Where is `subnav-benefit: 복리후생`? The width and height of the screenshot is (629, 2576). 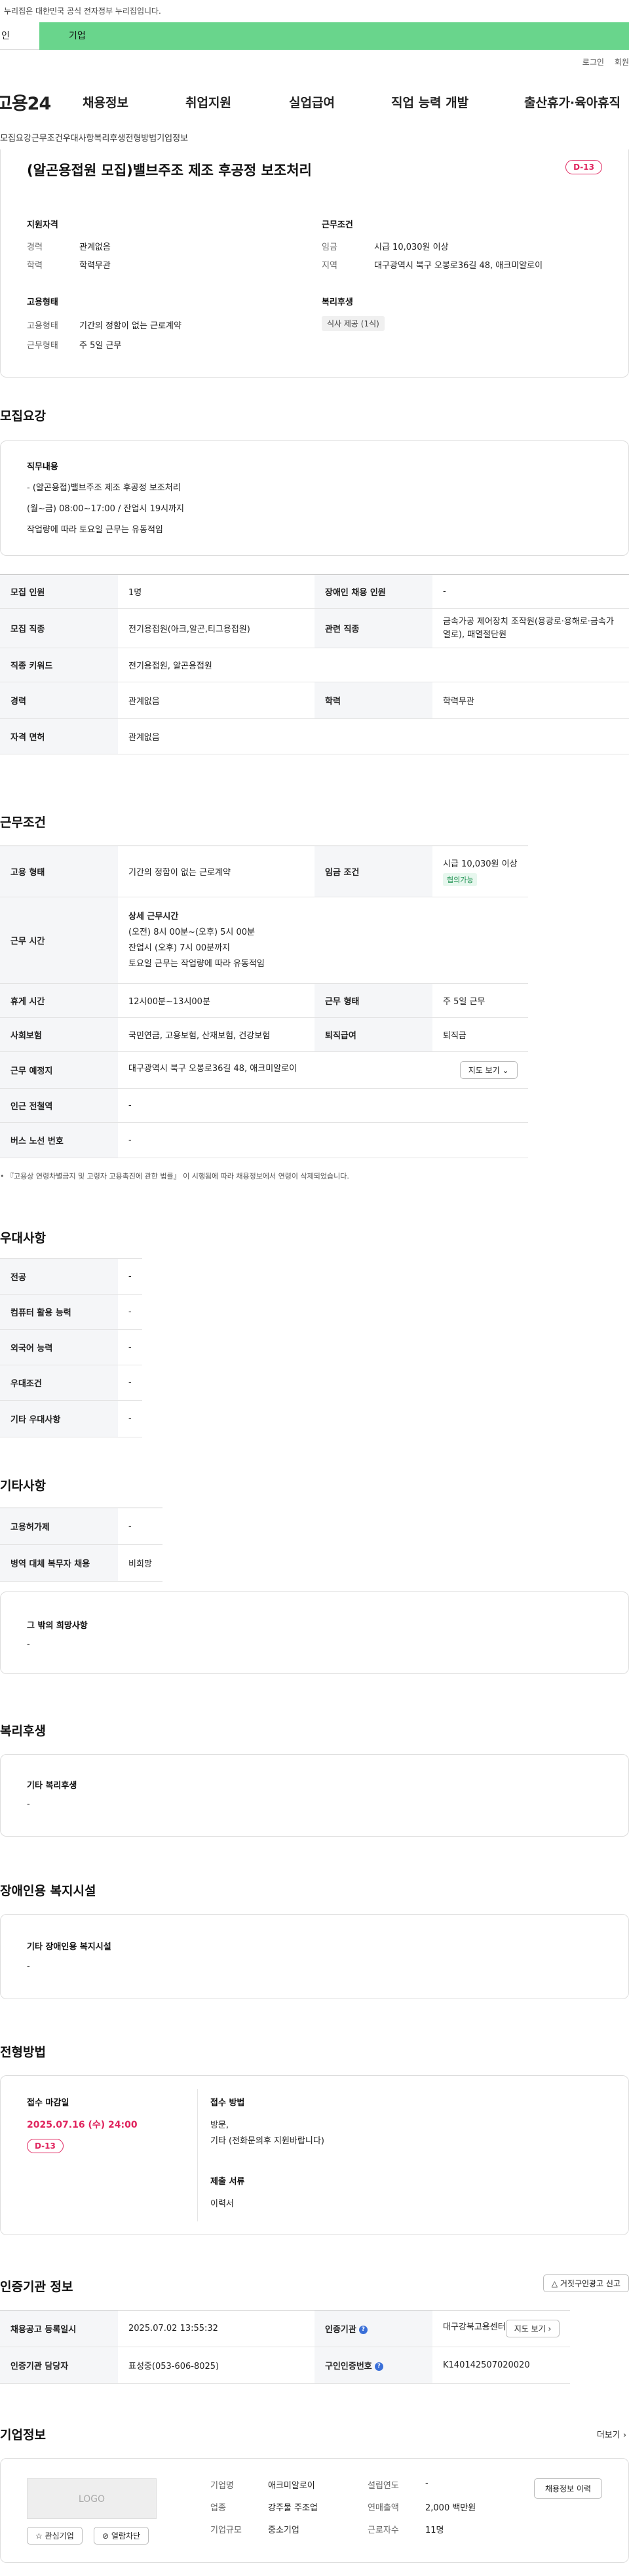
subnav-benefit: 복리후생 is located at coordinates (110, 140).